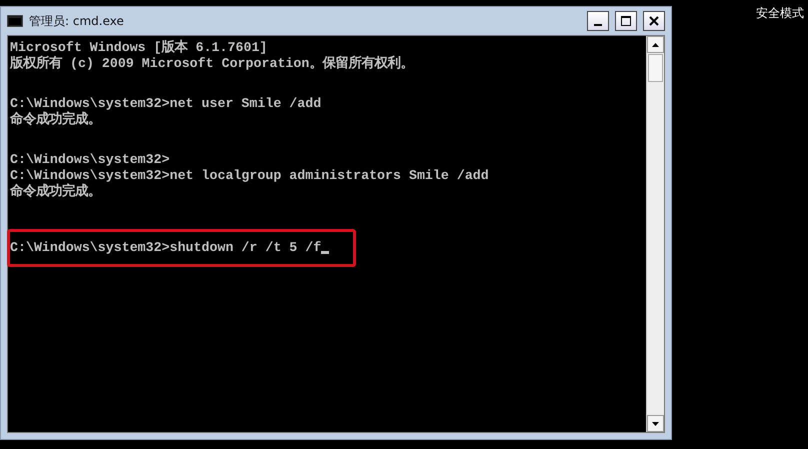 The height and width of the screenshot is (449, 808). What do you see at coordinates (77, 21) in the screenshot?
I see `window-title: 管理员: cmd.exe` at bounding box center [77, 21].